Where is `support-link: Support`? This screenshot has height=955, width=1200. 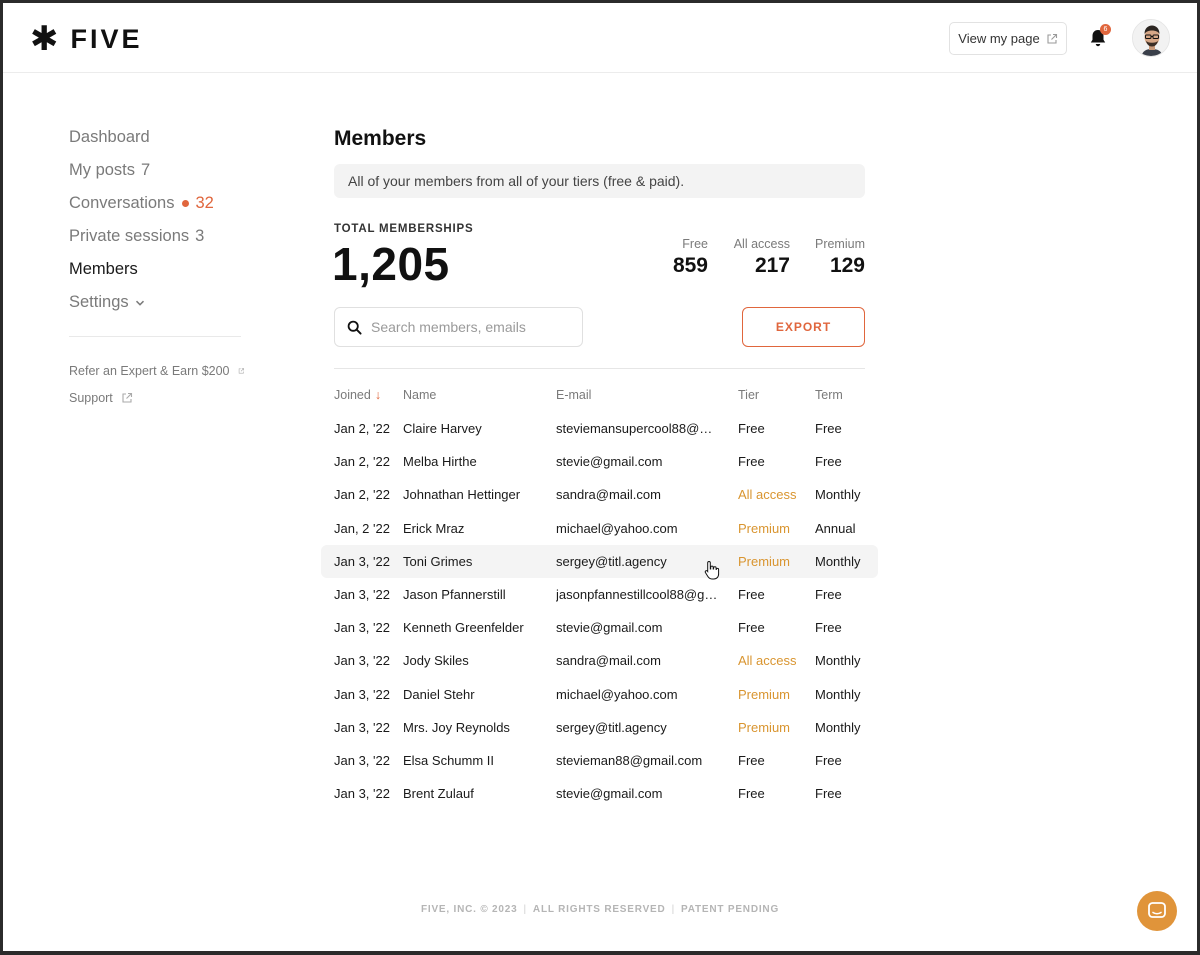
support-link: Support is located at coordinates (156, 397).